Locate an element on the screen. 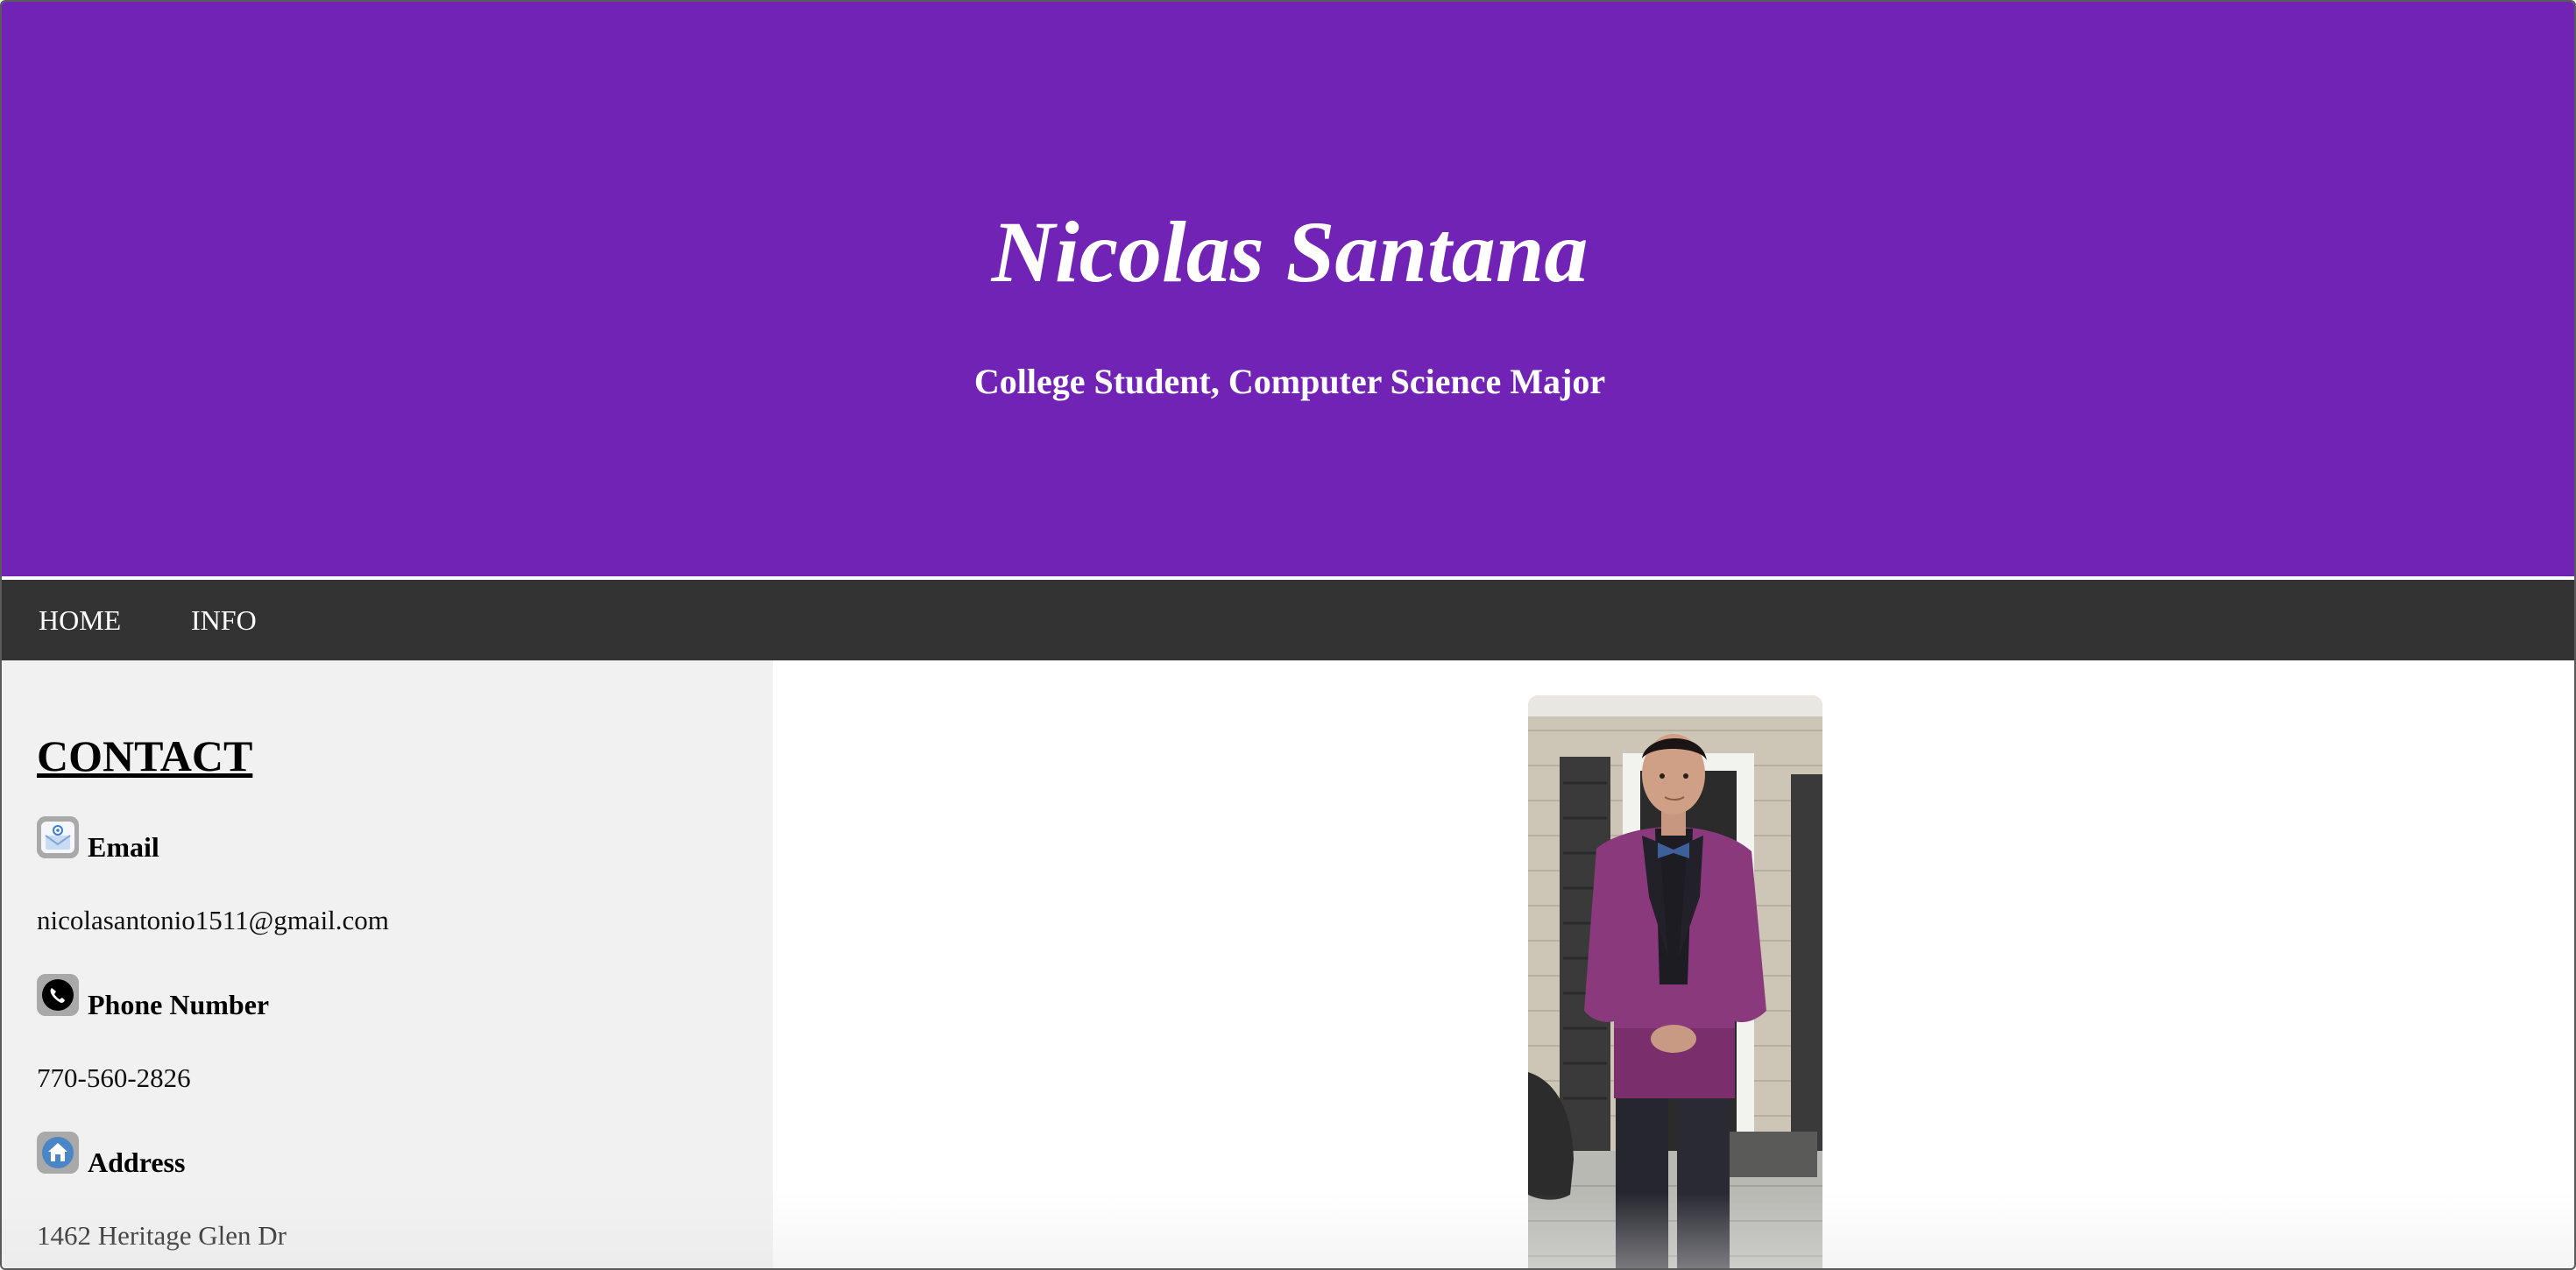 The width and height of the screenshot is (2576, 1270). email-label: Email is located at coordinates (123, 847).